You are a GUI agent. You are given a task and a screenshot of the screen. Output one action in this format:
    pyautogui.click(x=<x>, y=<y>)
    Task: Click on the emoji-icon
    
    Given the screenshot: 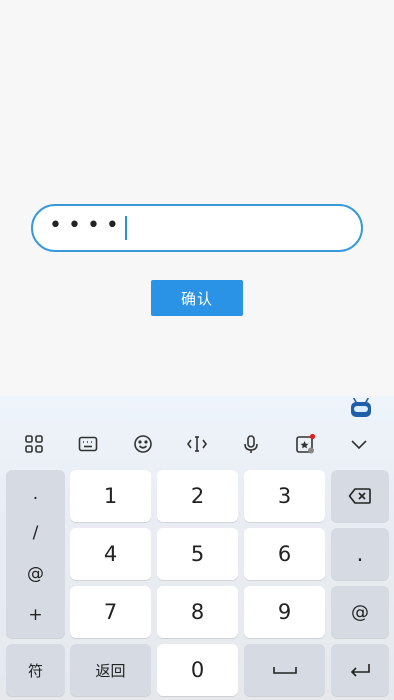 What is the action you would take?
    pyautogui.click(x=143, y=444)
    